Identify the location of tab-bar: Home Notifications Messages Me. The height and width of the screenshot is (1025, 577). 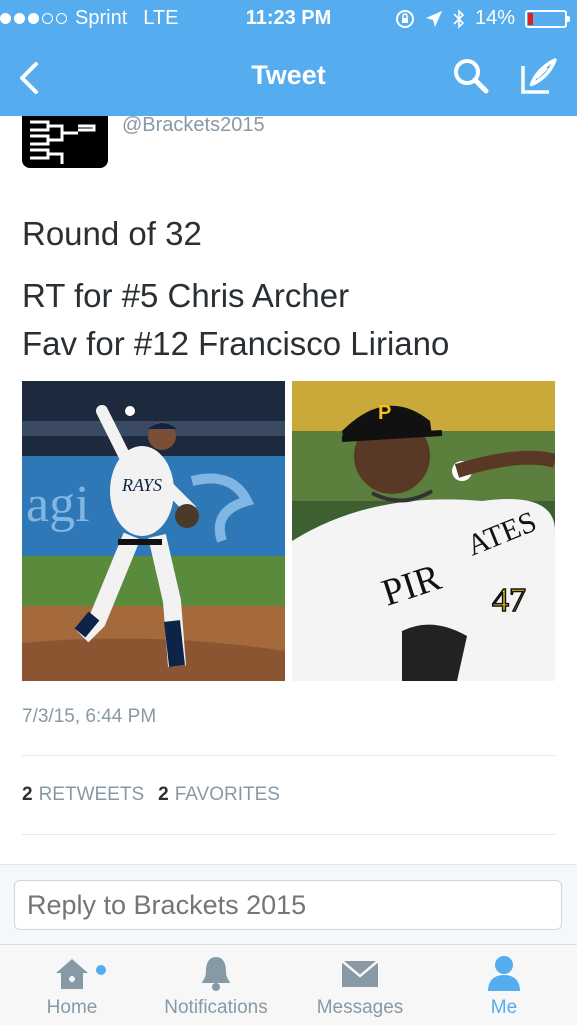
(288, 984).